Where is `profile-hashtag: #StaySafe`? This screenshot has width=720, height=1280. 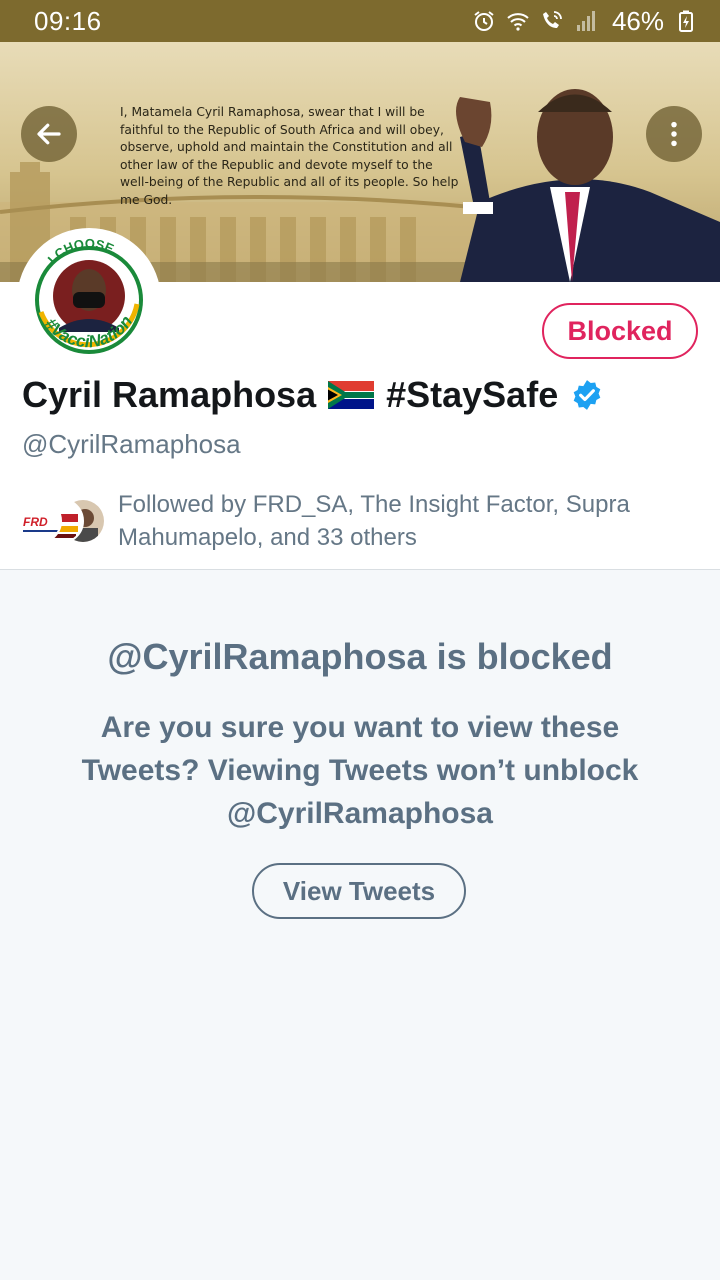
profile-hashtag: #StaySafe is located at coordinates (472, 394).